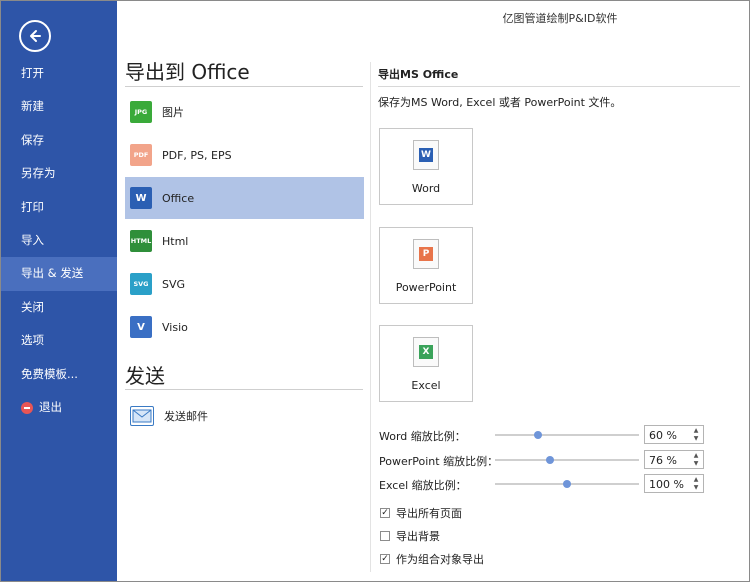 The width and height of the screenshot is (750, 582). What do you see at coordinates (426, 155) in the screenshot?
I see `word-doc-icon: W` at bounding box center [426, 155].